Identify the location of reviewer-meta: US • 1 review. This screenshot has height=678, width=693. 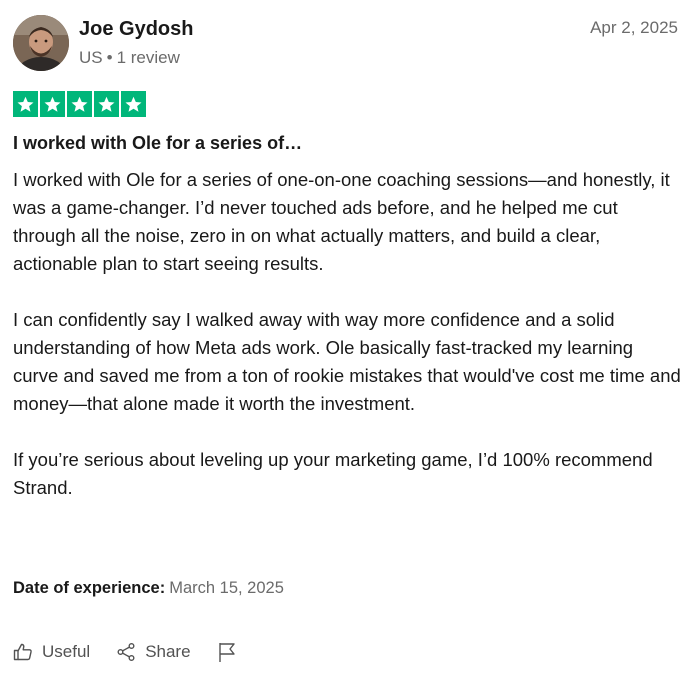
(129, 58).